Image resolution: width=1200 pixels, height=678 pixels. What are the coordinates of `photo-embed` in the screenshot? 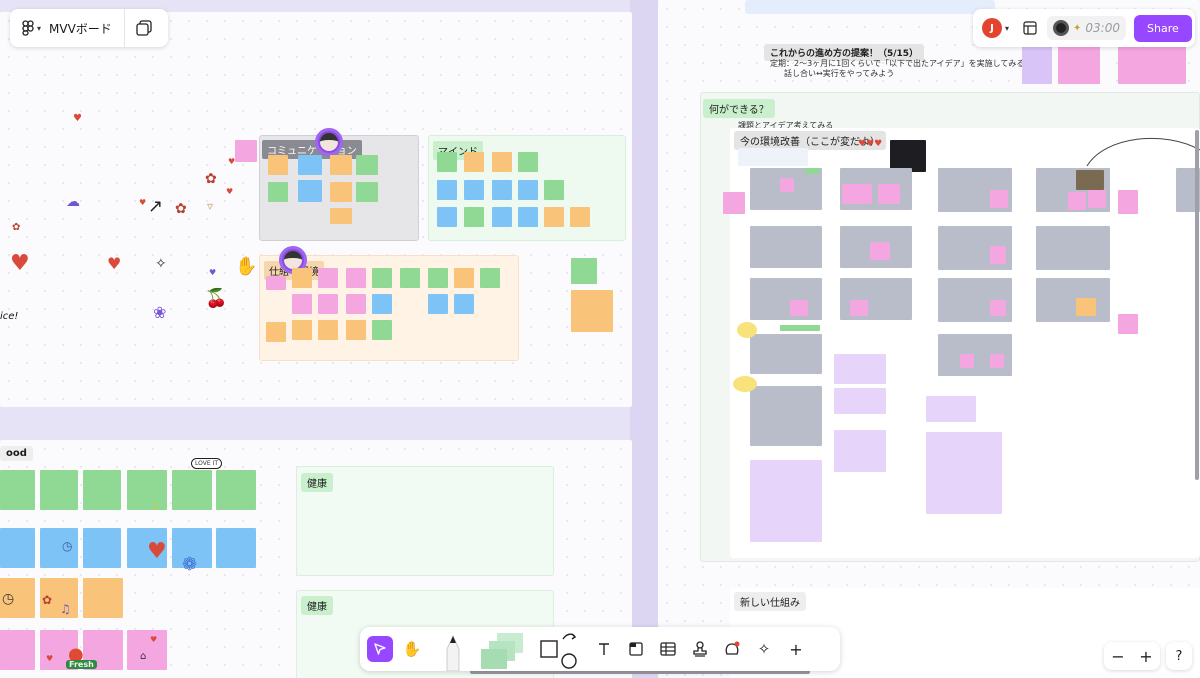 It's located at (1090, 180).